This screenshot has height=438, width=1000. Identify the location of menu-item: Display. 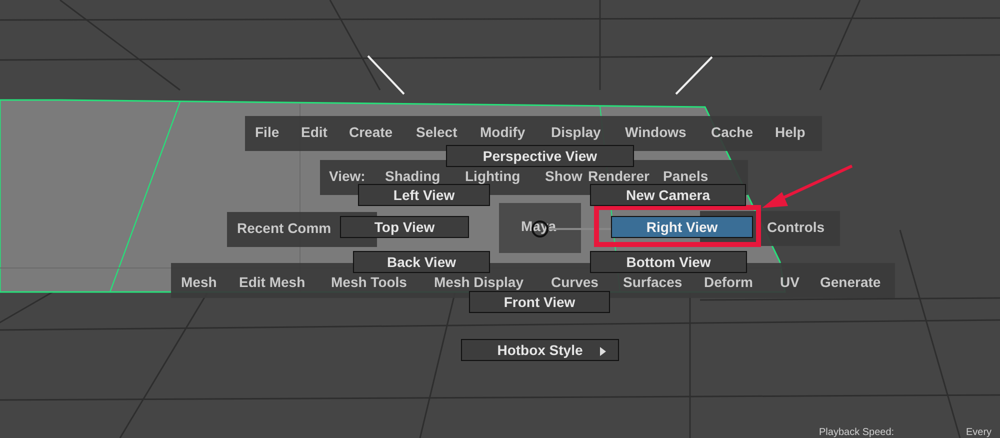
(576, 132).